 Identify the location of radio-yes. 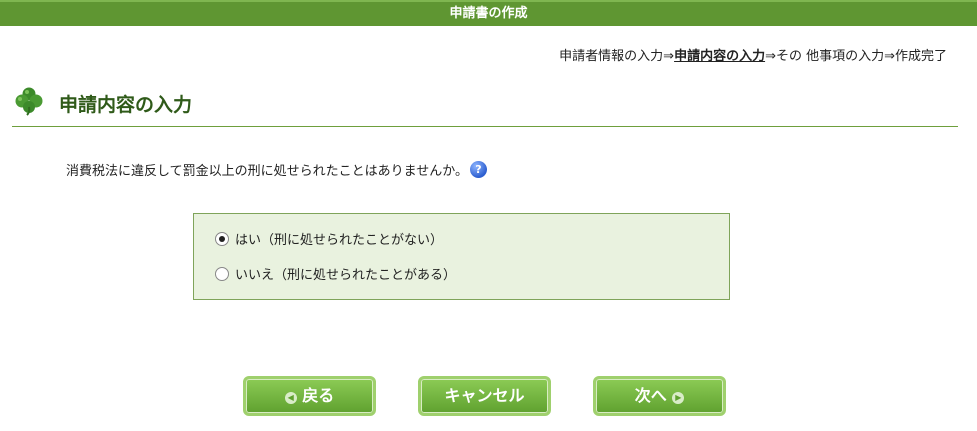
(222, 239).